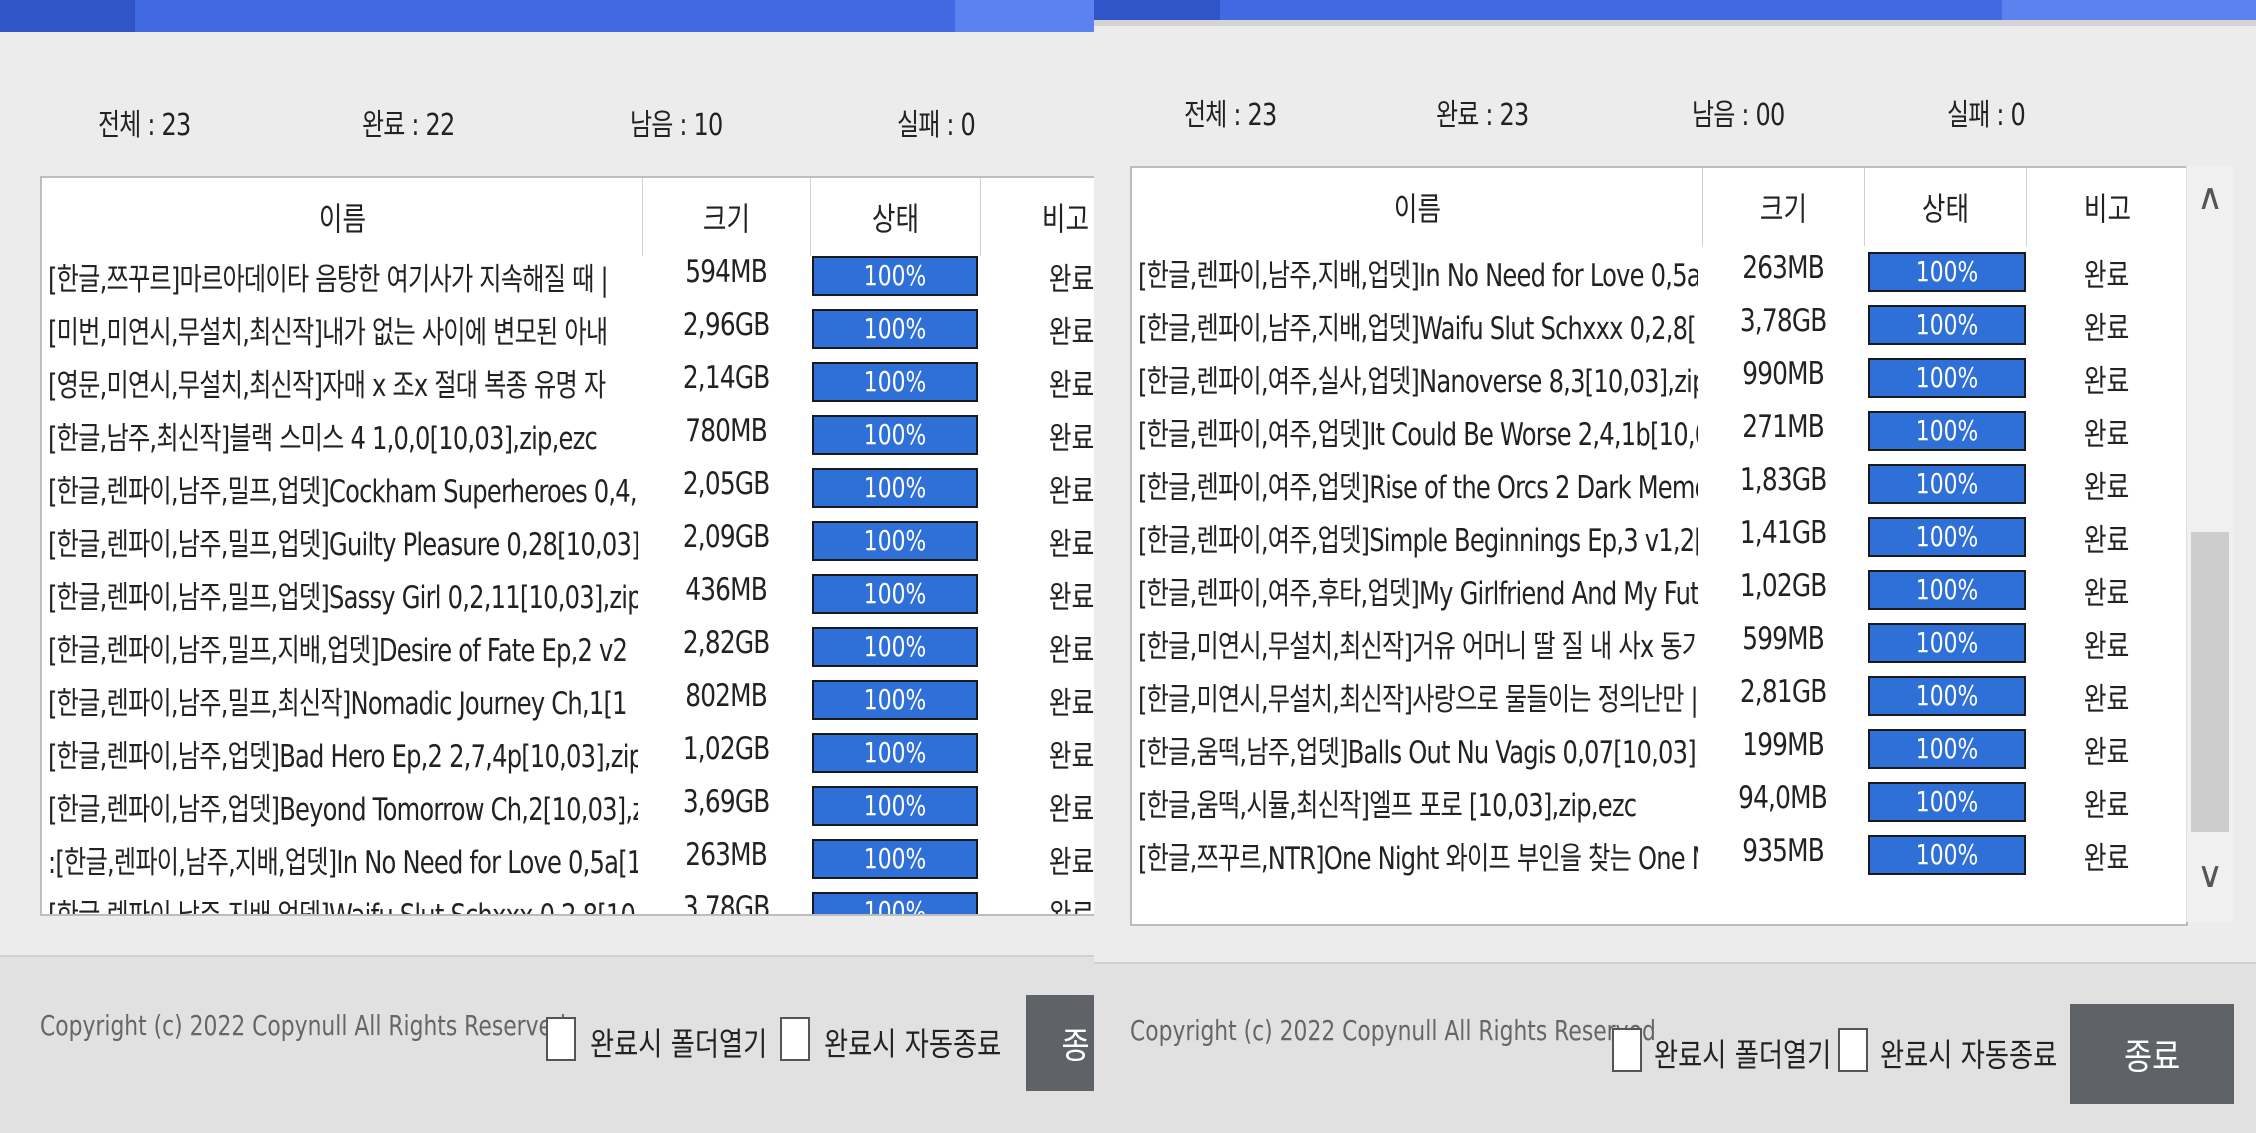 This screenshot has height=1133, width=2256. I want to click on file-size: 2,82GB, so click(726, 643).